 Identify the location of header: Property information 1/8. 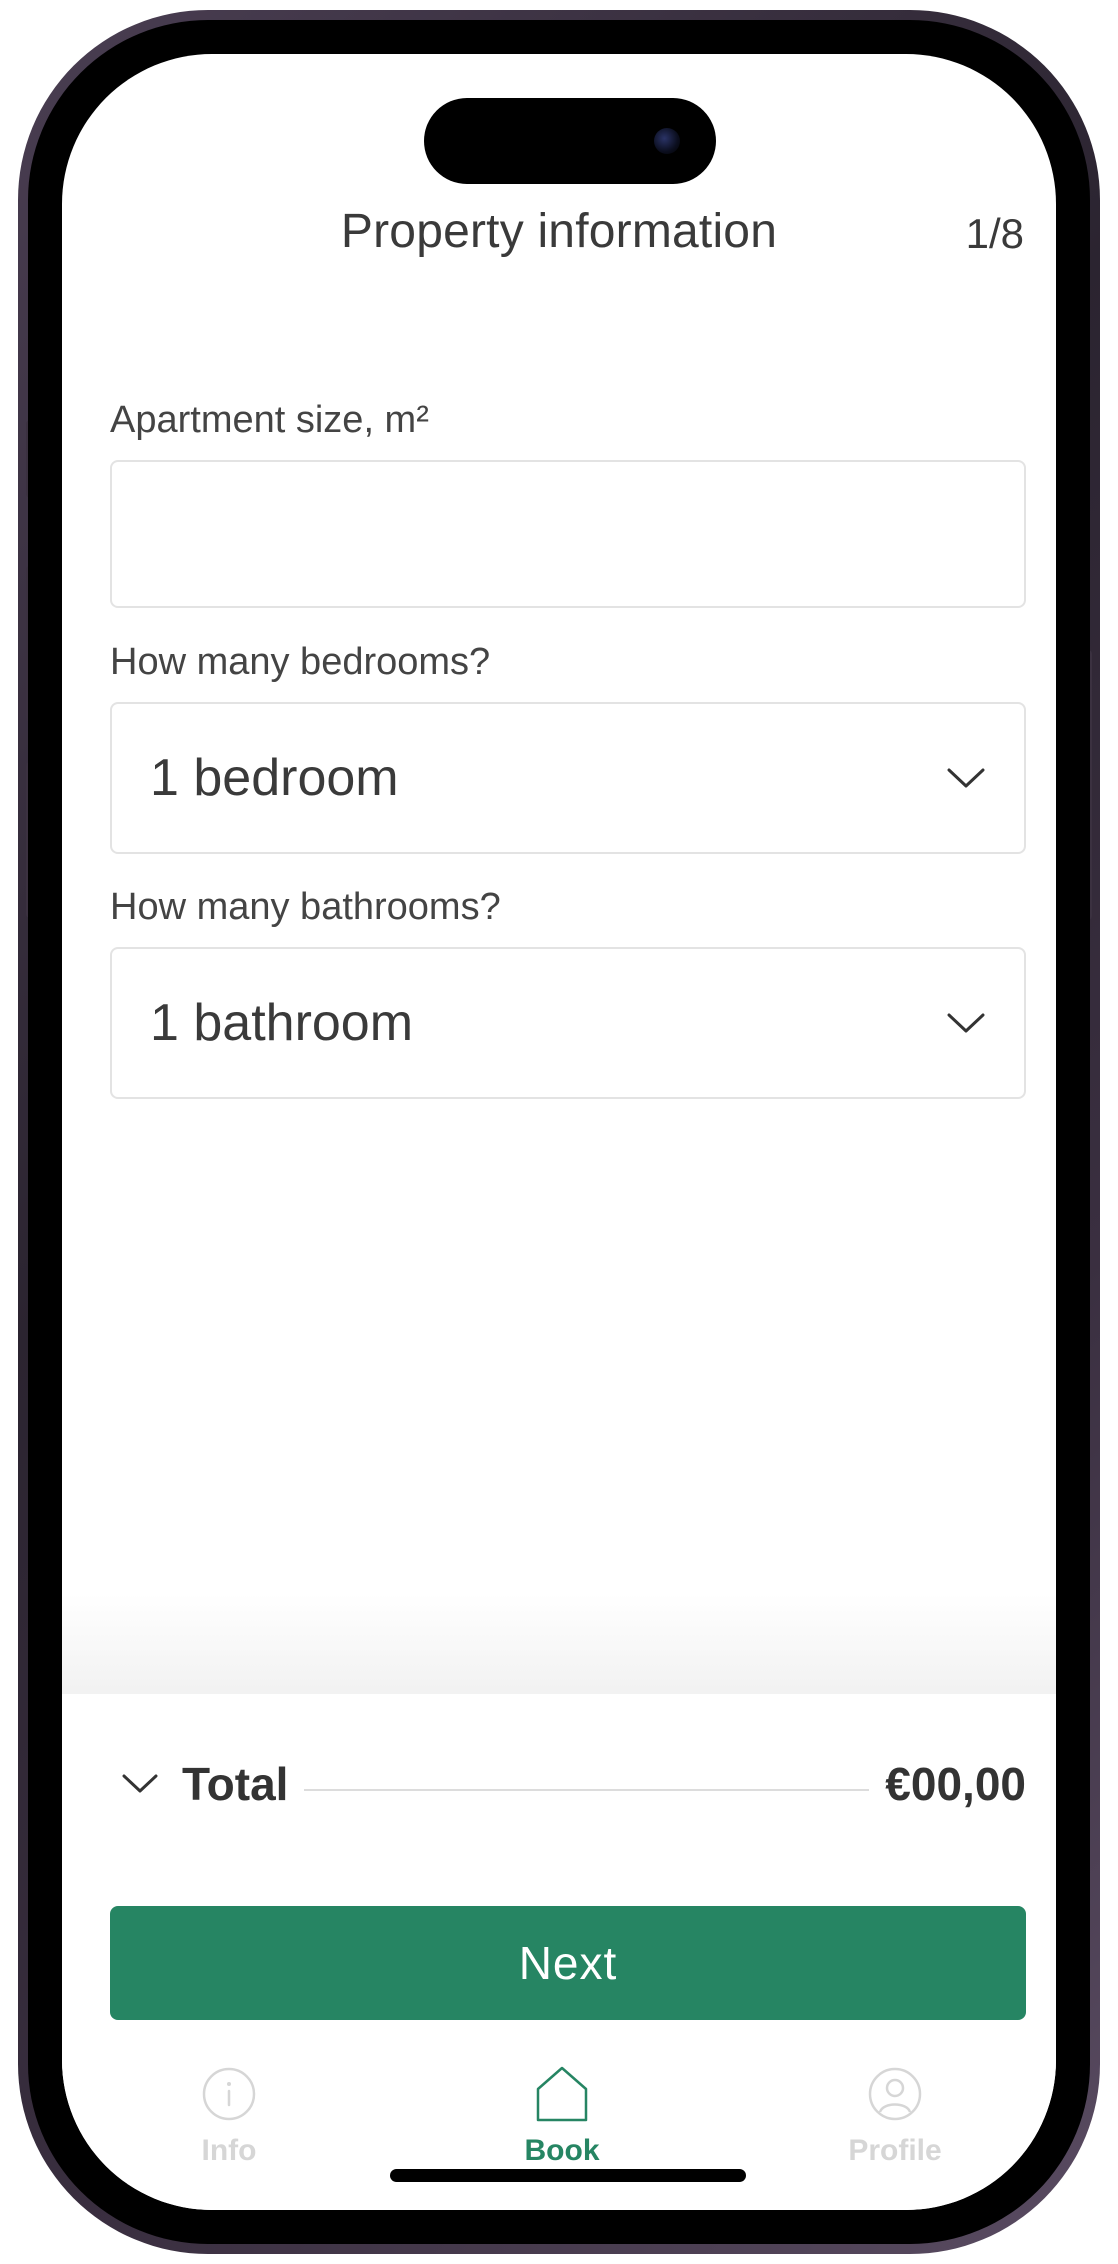
(559, 239).